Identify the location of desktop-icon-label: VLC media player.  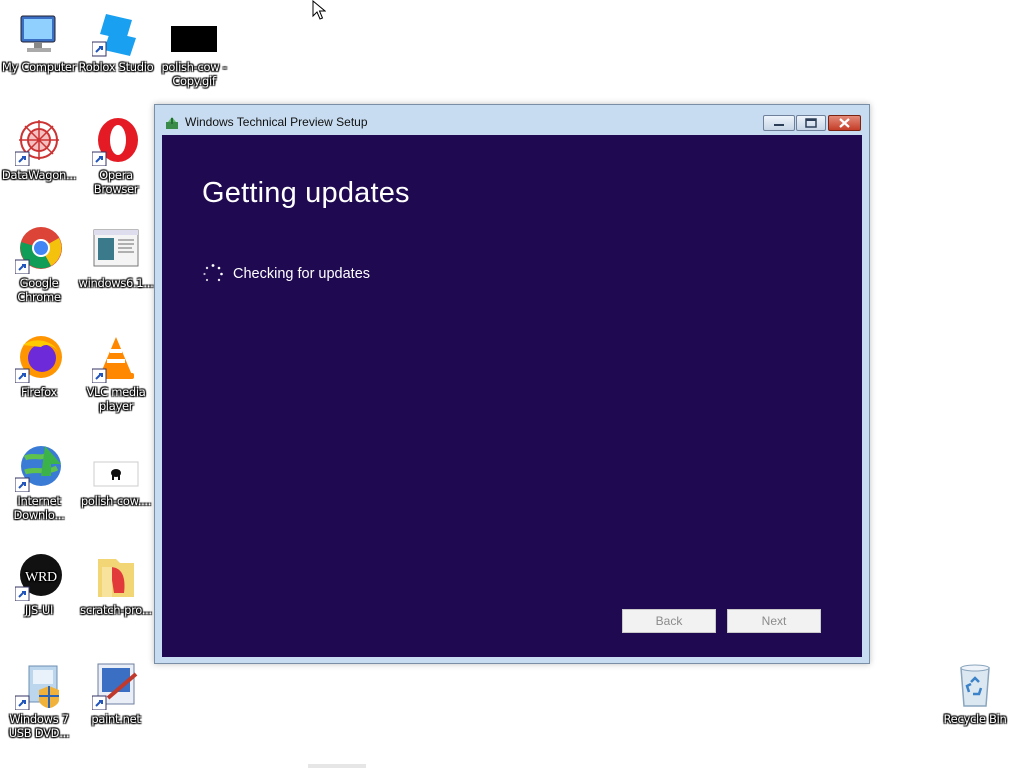
(116, 399).